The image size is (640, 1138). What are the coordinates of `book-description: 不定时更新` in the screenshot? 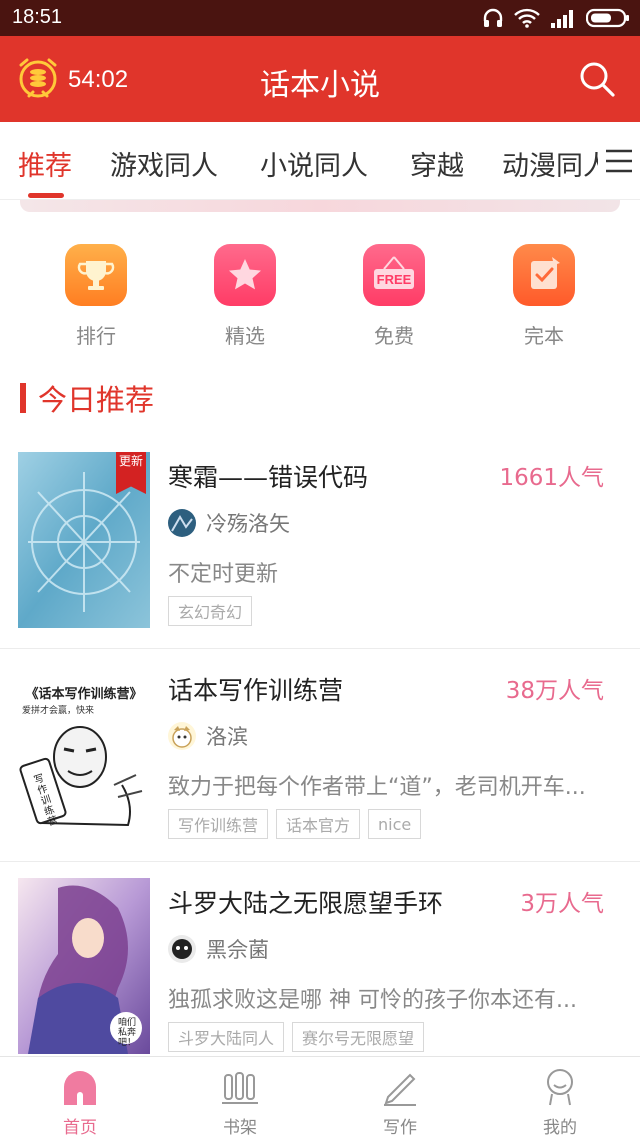 It's located at (223, 574).